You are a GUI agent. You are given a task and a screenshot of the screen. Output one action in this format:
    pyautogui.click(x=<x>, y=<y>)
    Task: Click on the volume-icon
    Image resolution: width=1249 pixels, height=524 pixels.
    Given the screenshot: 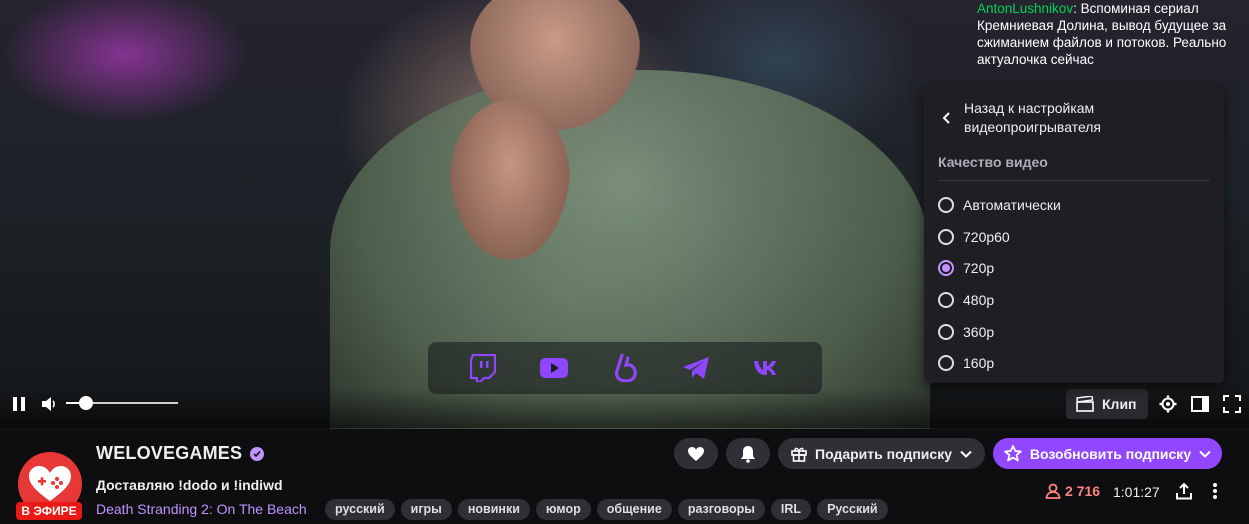 What is the action you would take?
    pyautogui.click(x=48, y=404)
    